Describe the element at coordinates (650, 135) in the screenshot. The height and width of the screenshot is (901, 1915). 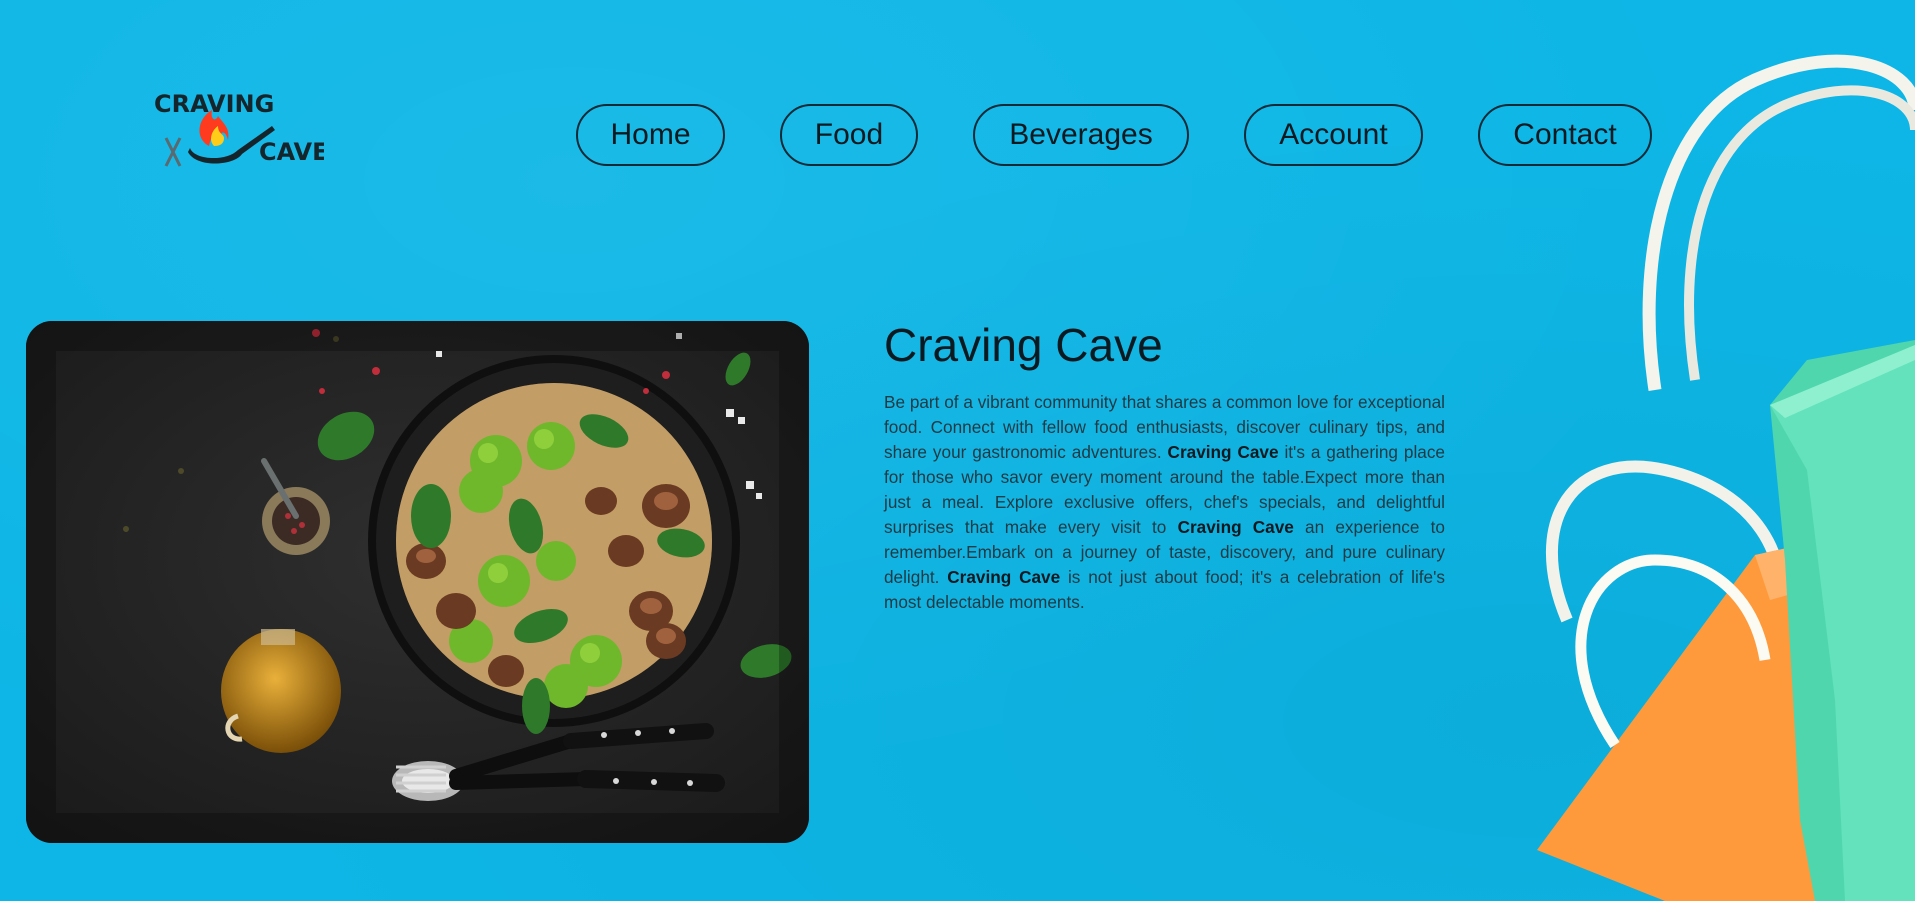
I see `nav-home-button: Home` at that location.